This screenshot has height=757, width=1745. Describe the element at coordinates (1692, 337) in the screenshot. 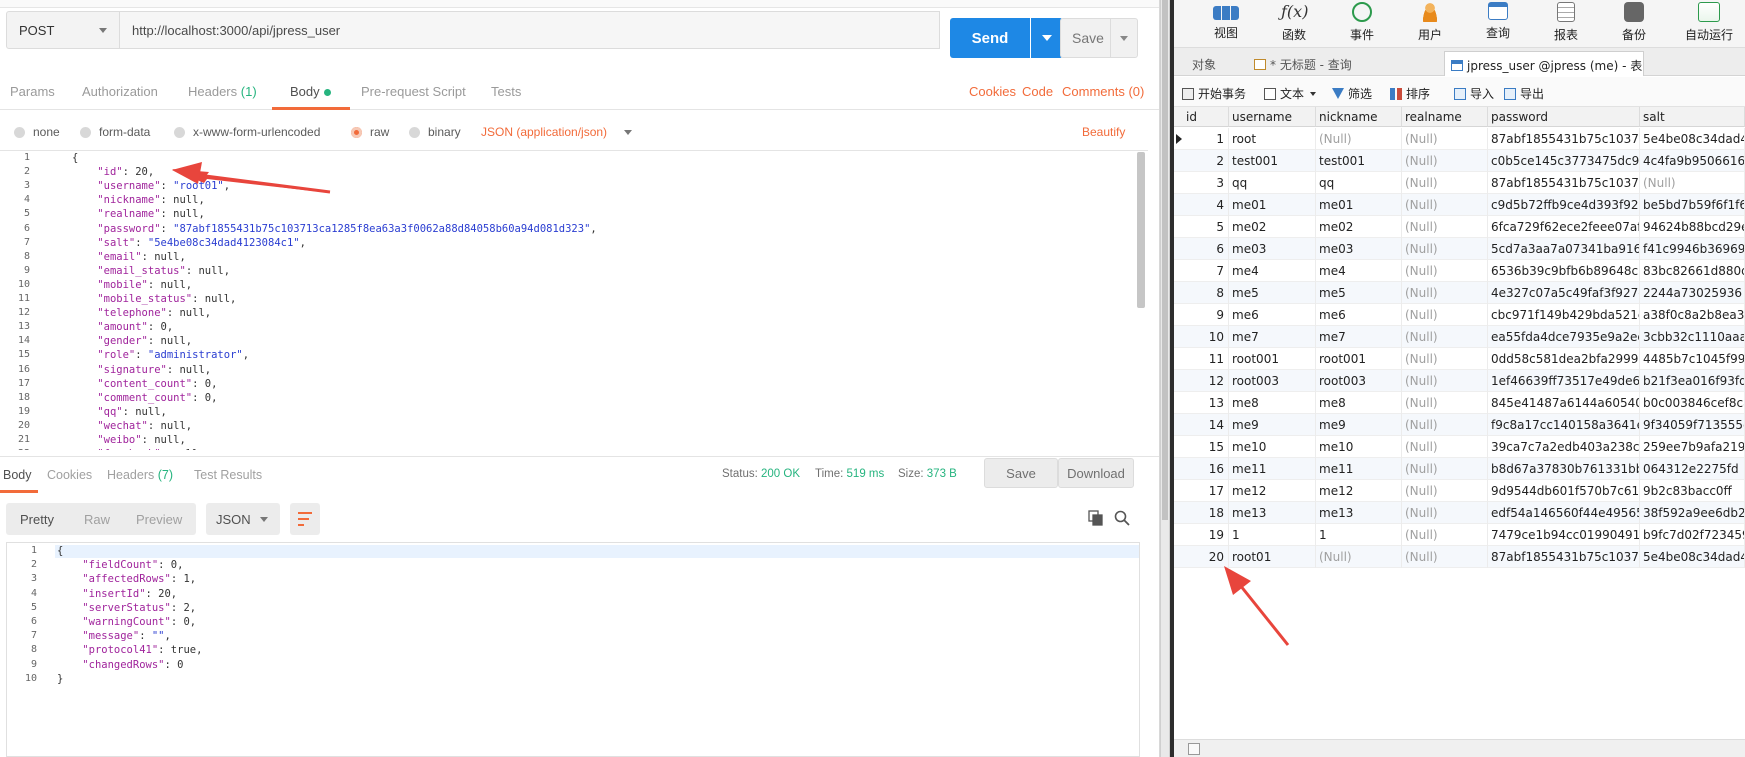

I see `cell-salt: 3cbb32c1110aaa5` at that location.